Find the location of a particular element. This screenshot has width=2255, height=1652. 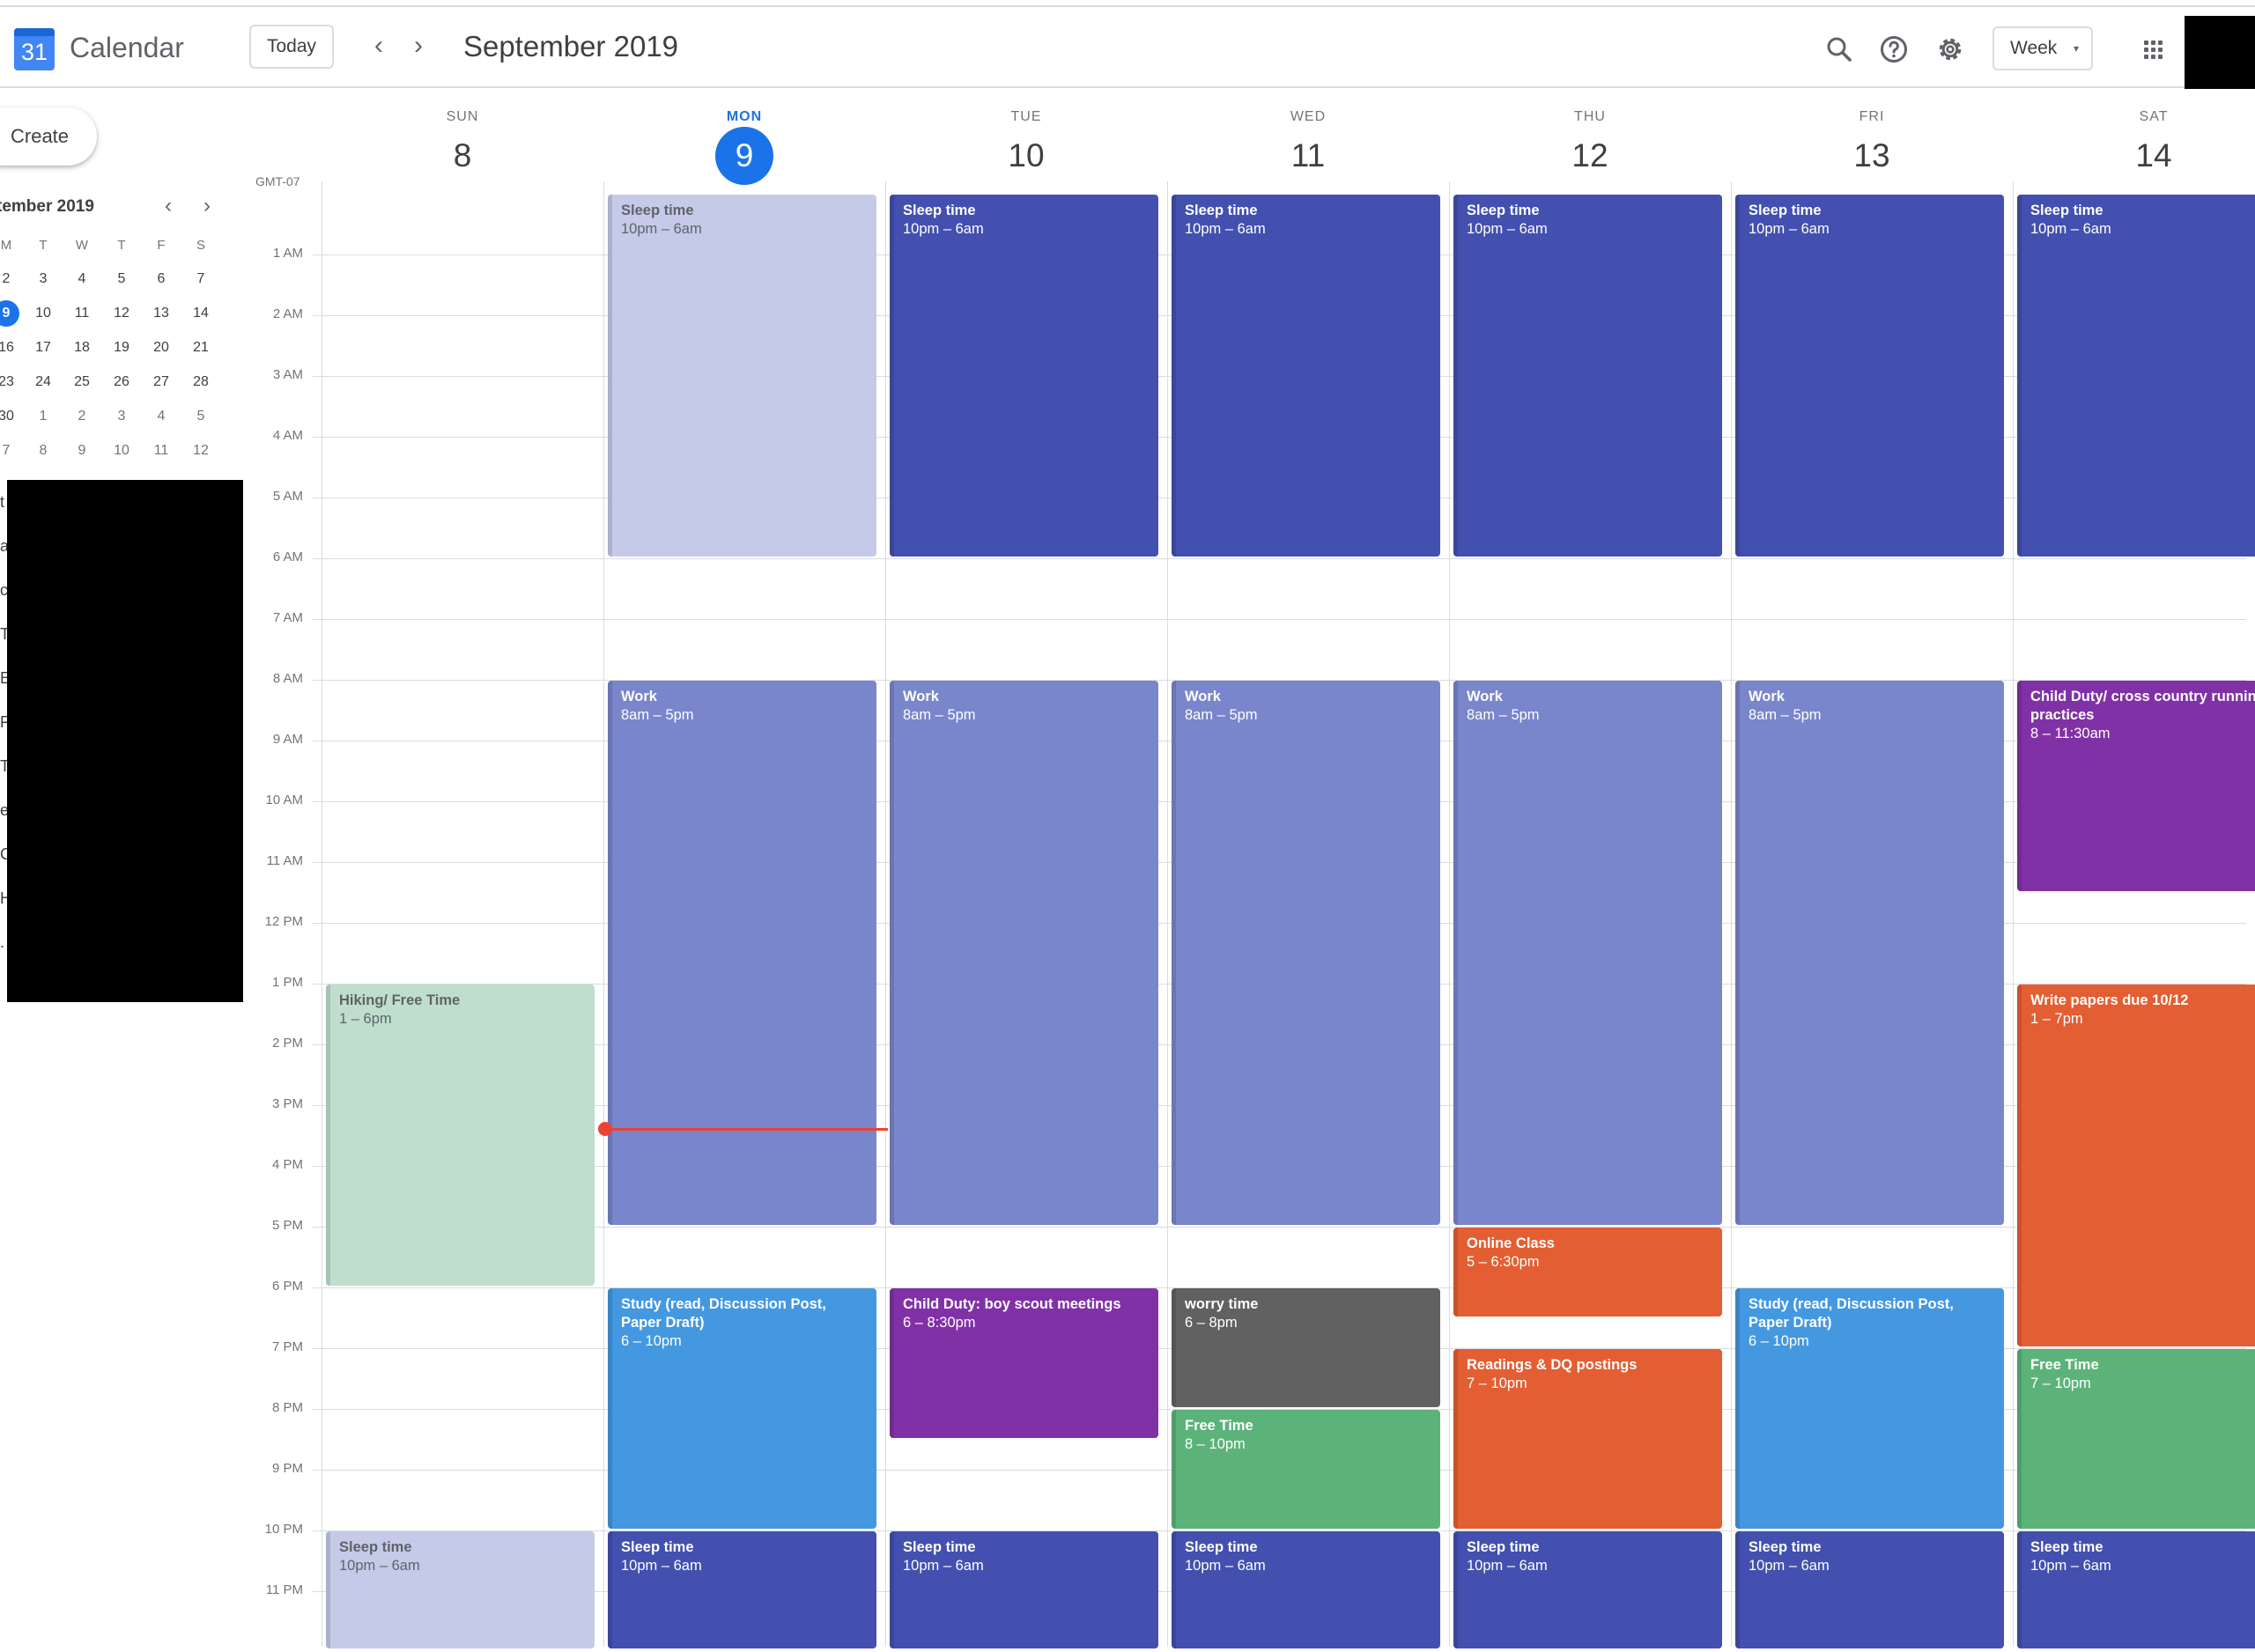

calendar-logo-icon: 31 is located at coordinates (34, 49).